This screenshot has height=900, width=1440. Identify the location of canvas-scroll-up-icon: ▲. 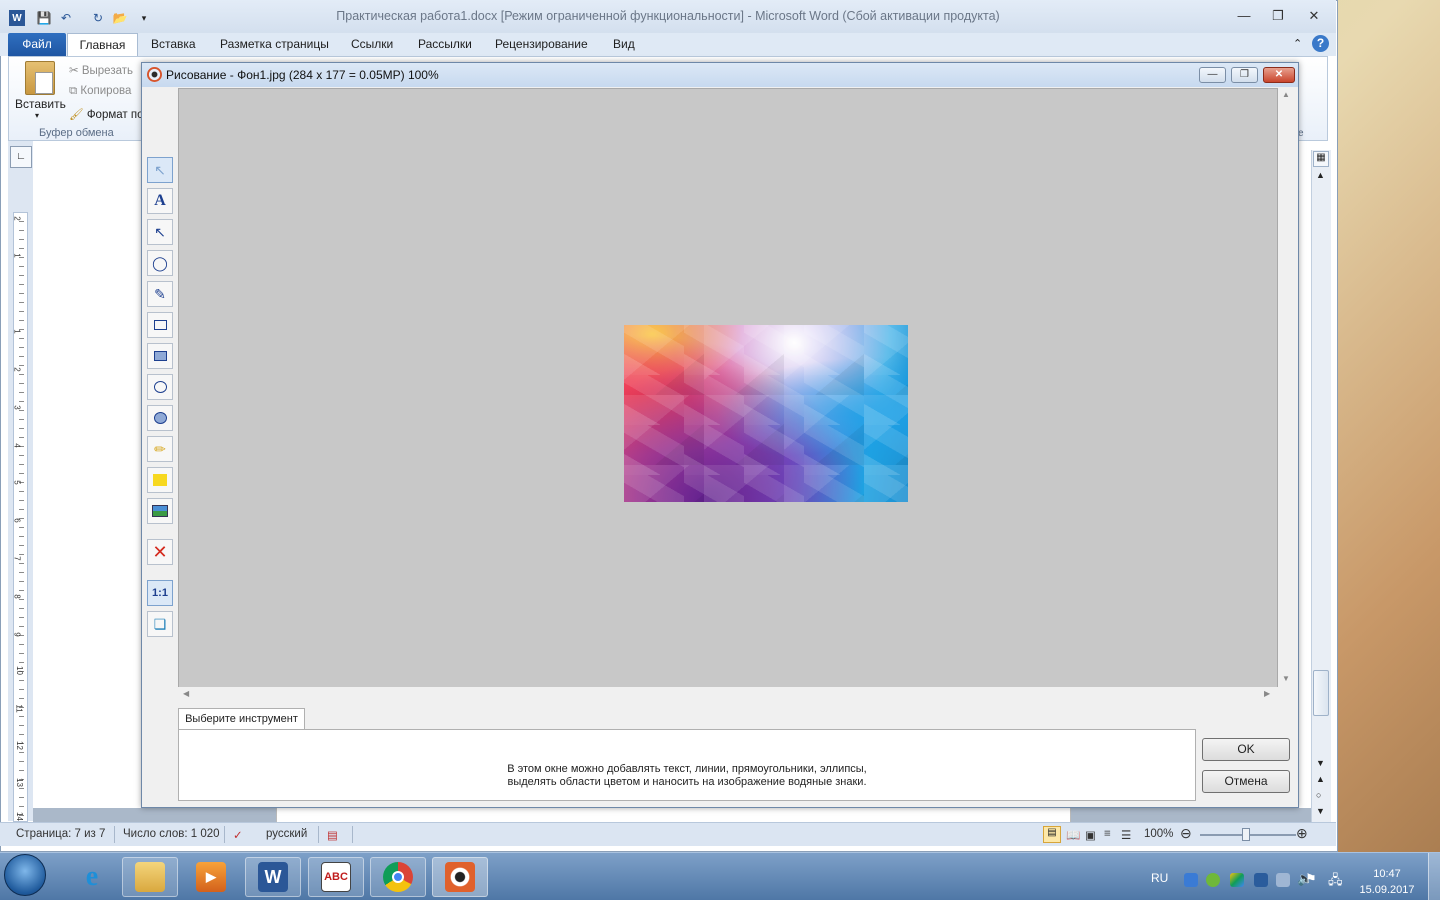
(1286, 94).